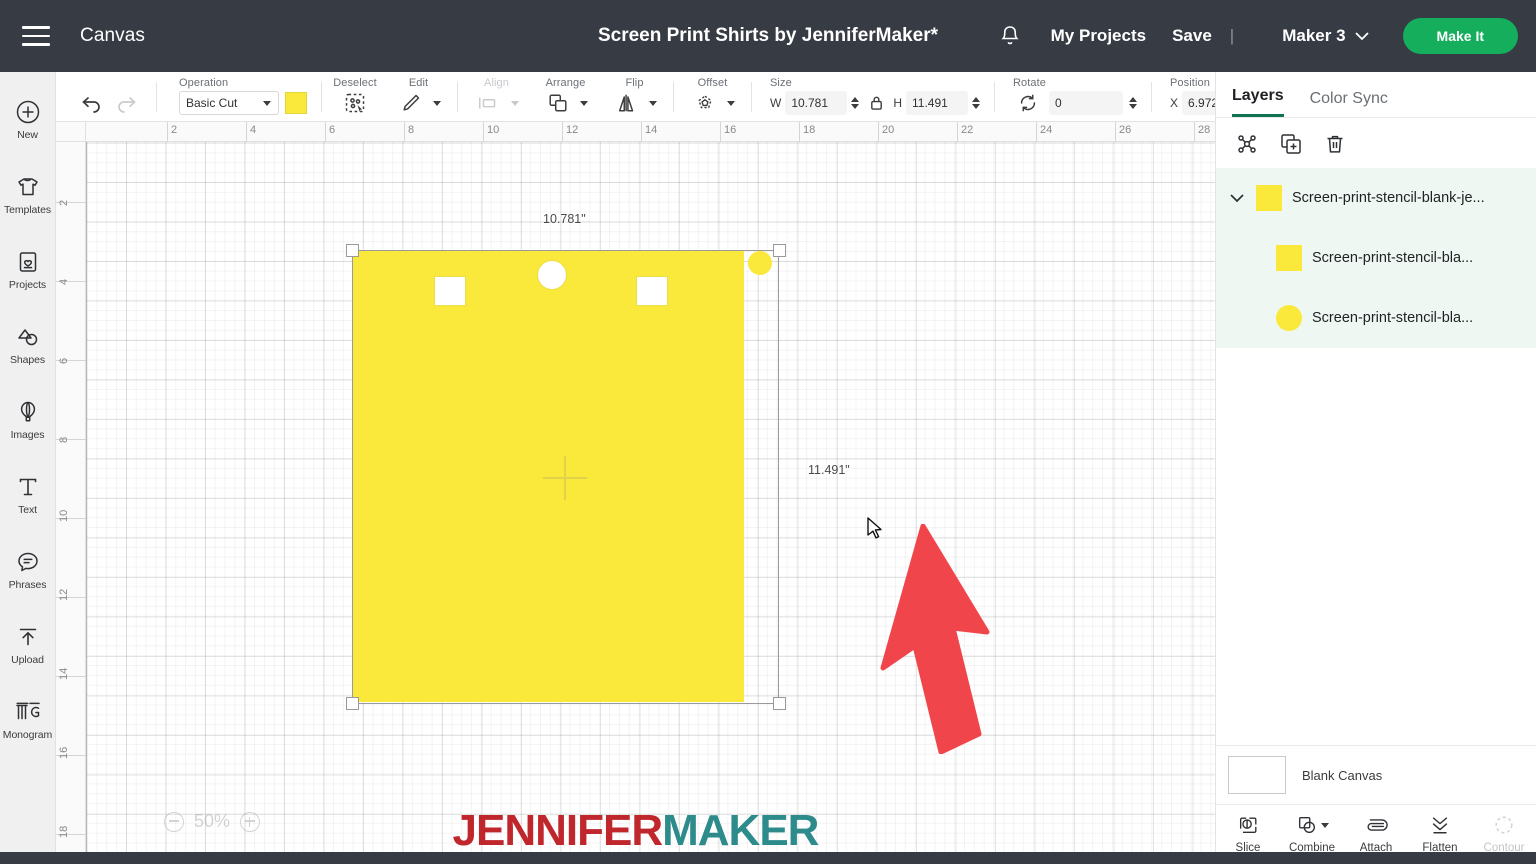 The image size is (1536, 864). Describe the element at coordinates (27, 261) in the screenshot. I see `card-heart-icon` at that location.